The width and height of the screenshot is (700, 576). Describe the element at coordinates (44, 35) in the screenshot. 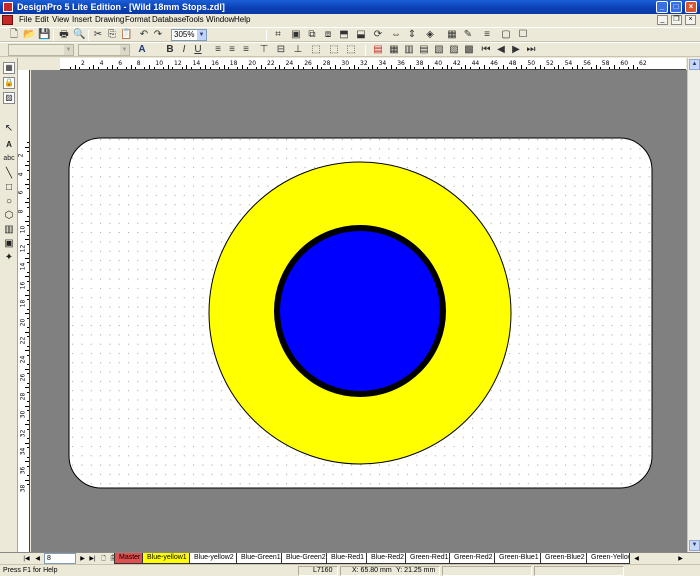

I see `save-icon: 💾` at that location.